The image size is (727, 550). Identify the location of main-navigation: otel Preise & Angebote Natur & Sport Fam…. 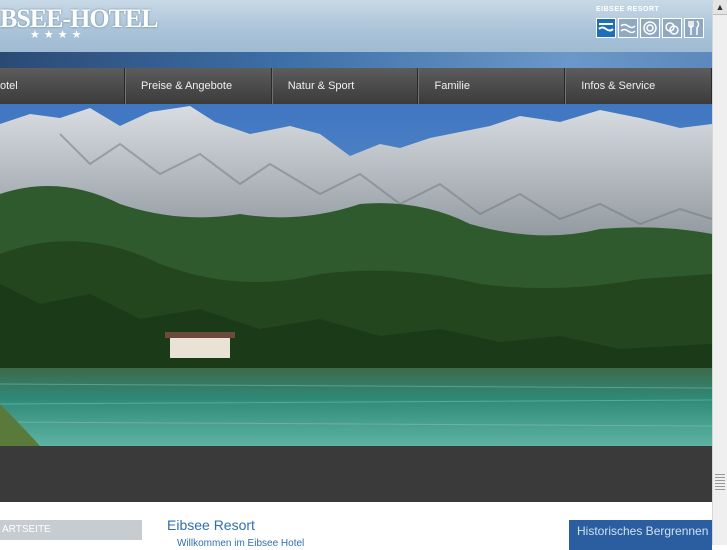
(356, 86).